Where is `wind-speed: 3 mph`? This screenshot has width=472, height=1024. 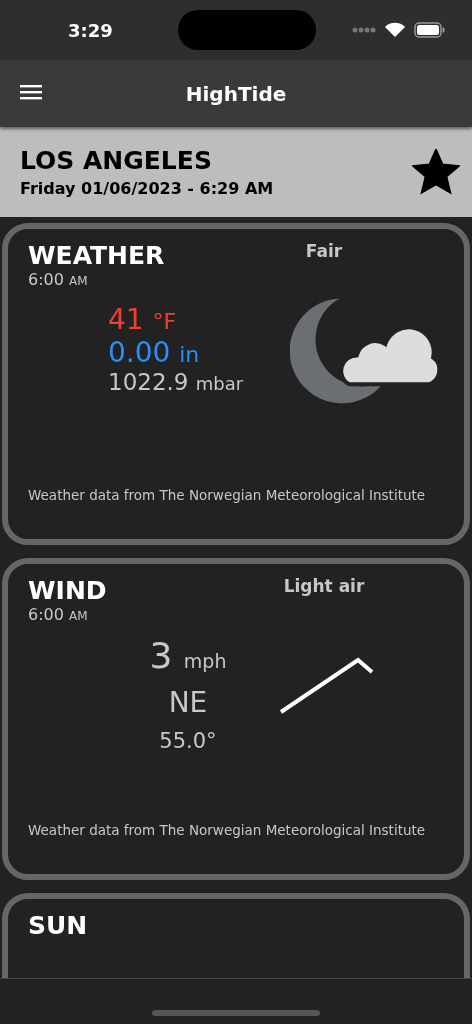 wind-speed: 3 mph is located at coordinates (188, 655).